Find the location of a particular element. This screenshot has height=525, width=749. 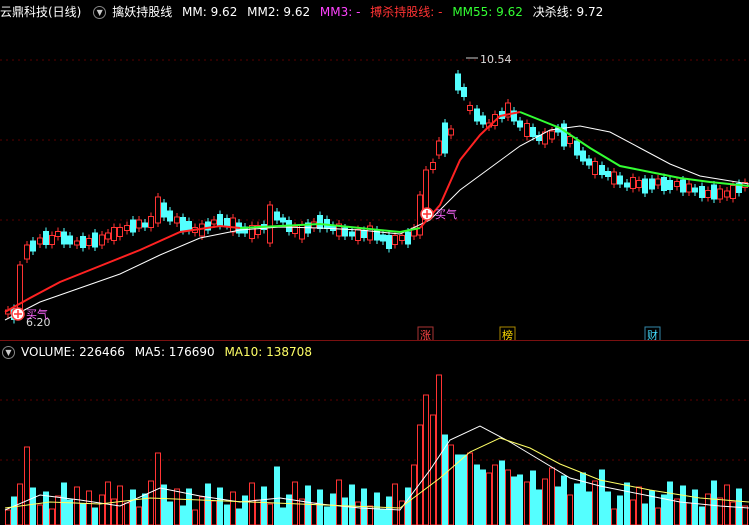

volume-panel-header: ▼ VOLUME: 226466 MA5: 176690 MA10: 138708 is located at coordinates (159, 352).